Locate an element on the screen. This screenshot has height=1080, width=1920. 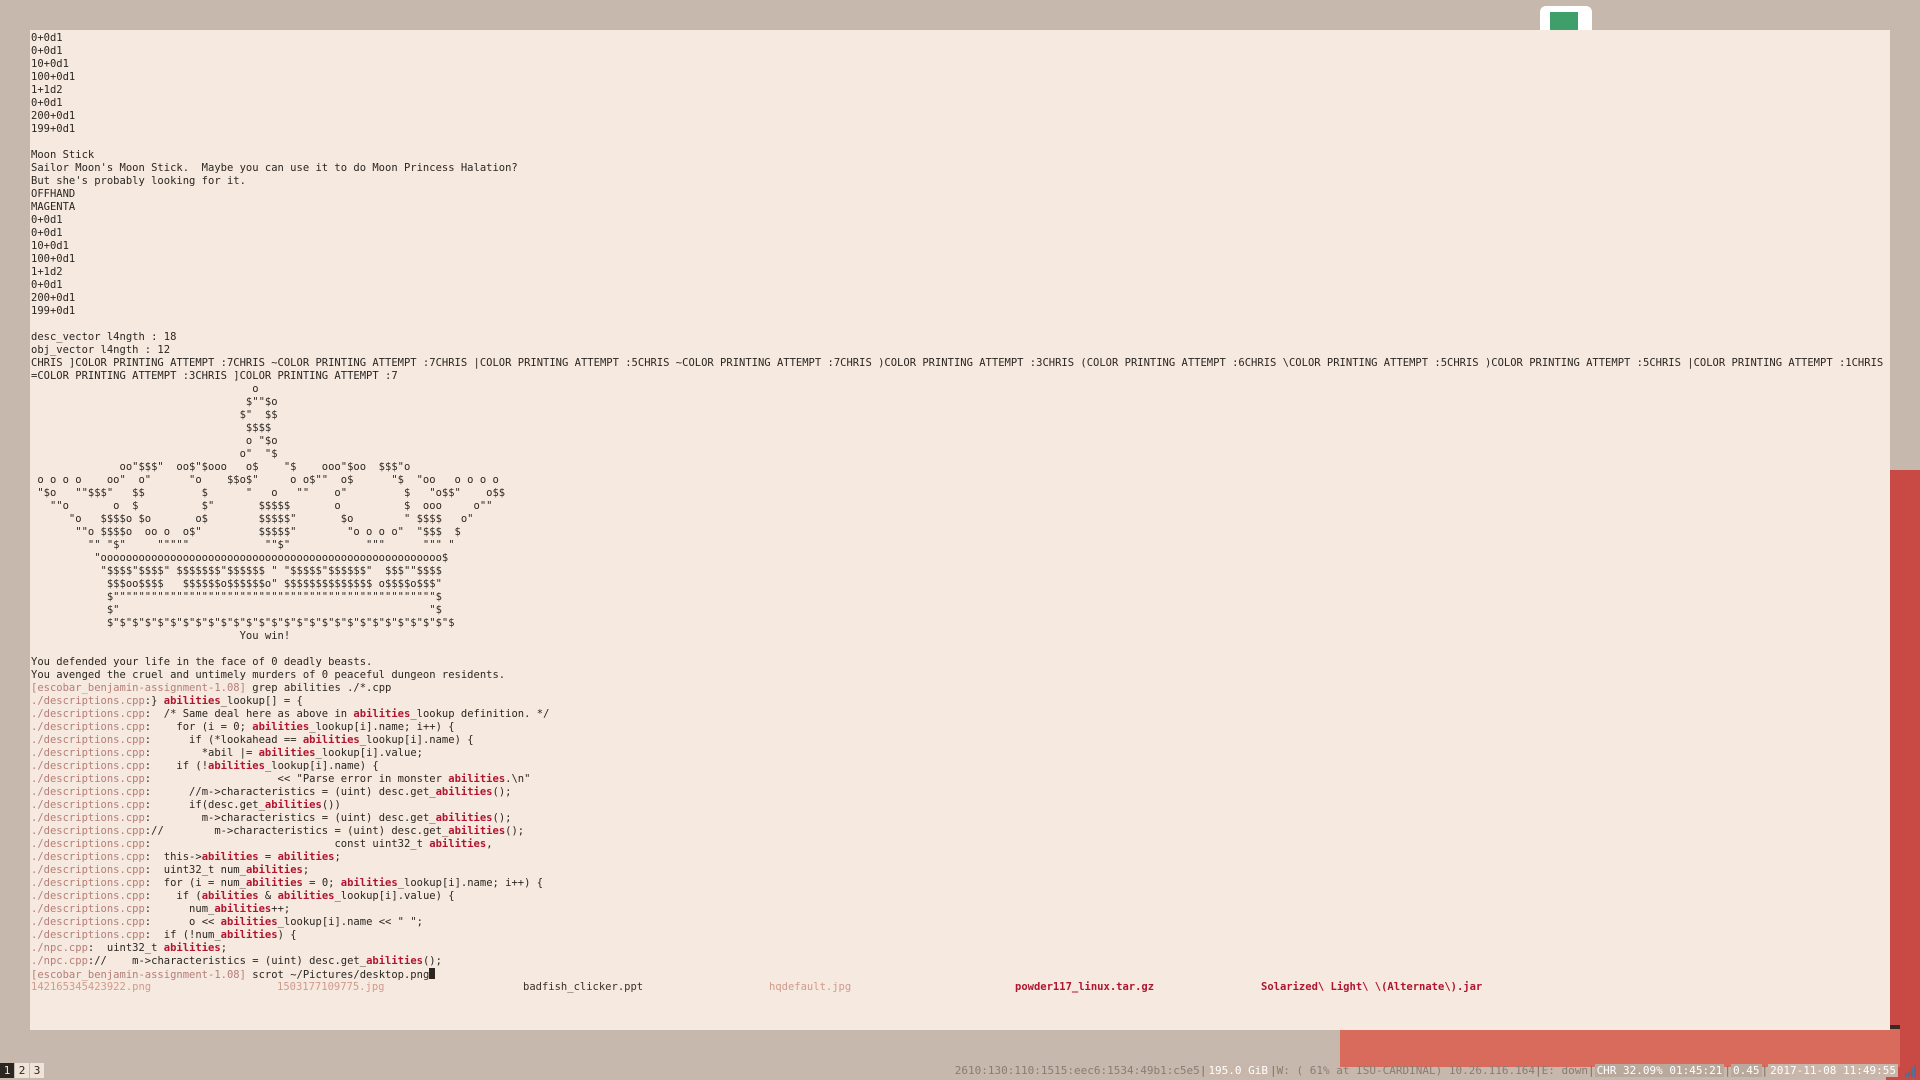
grep-text: ++; is located at coordinates (281, 909).